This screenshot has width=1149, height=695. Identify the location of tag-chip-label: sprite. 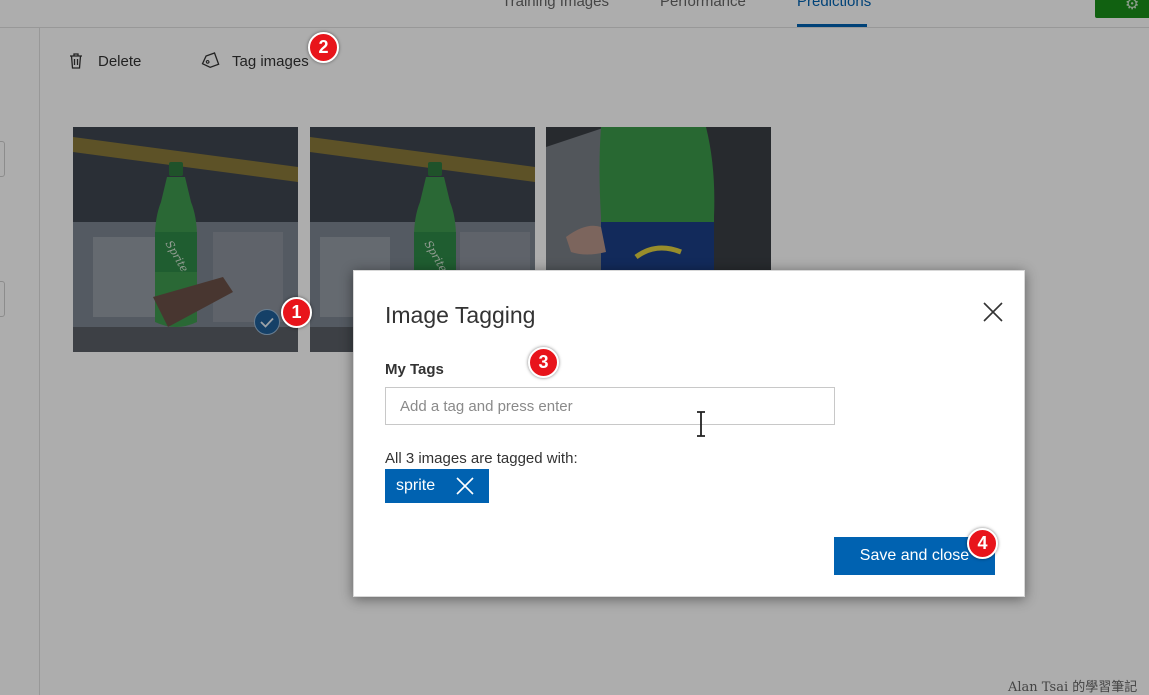
(416, 485).